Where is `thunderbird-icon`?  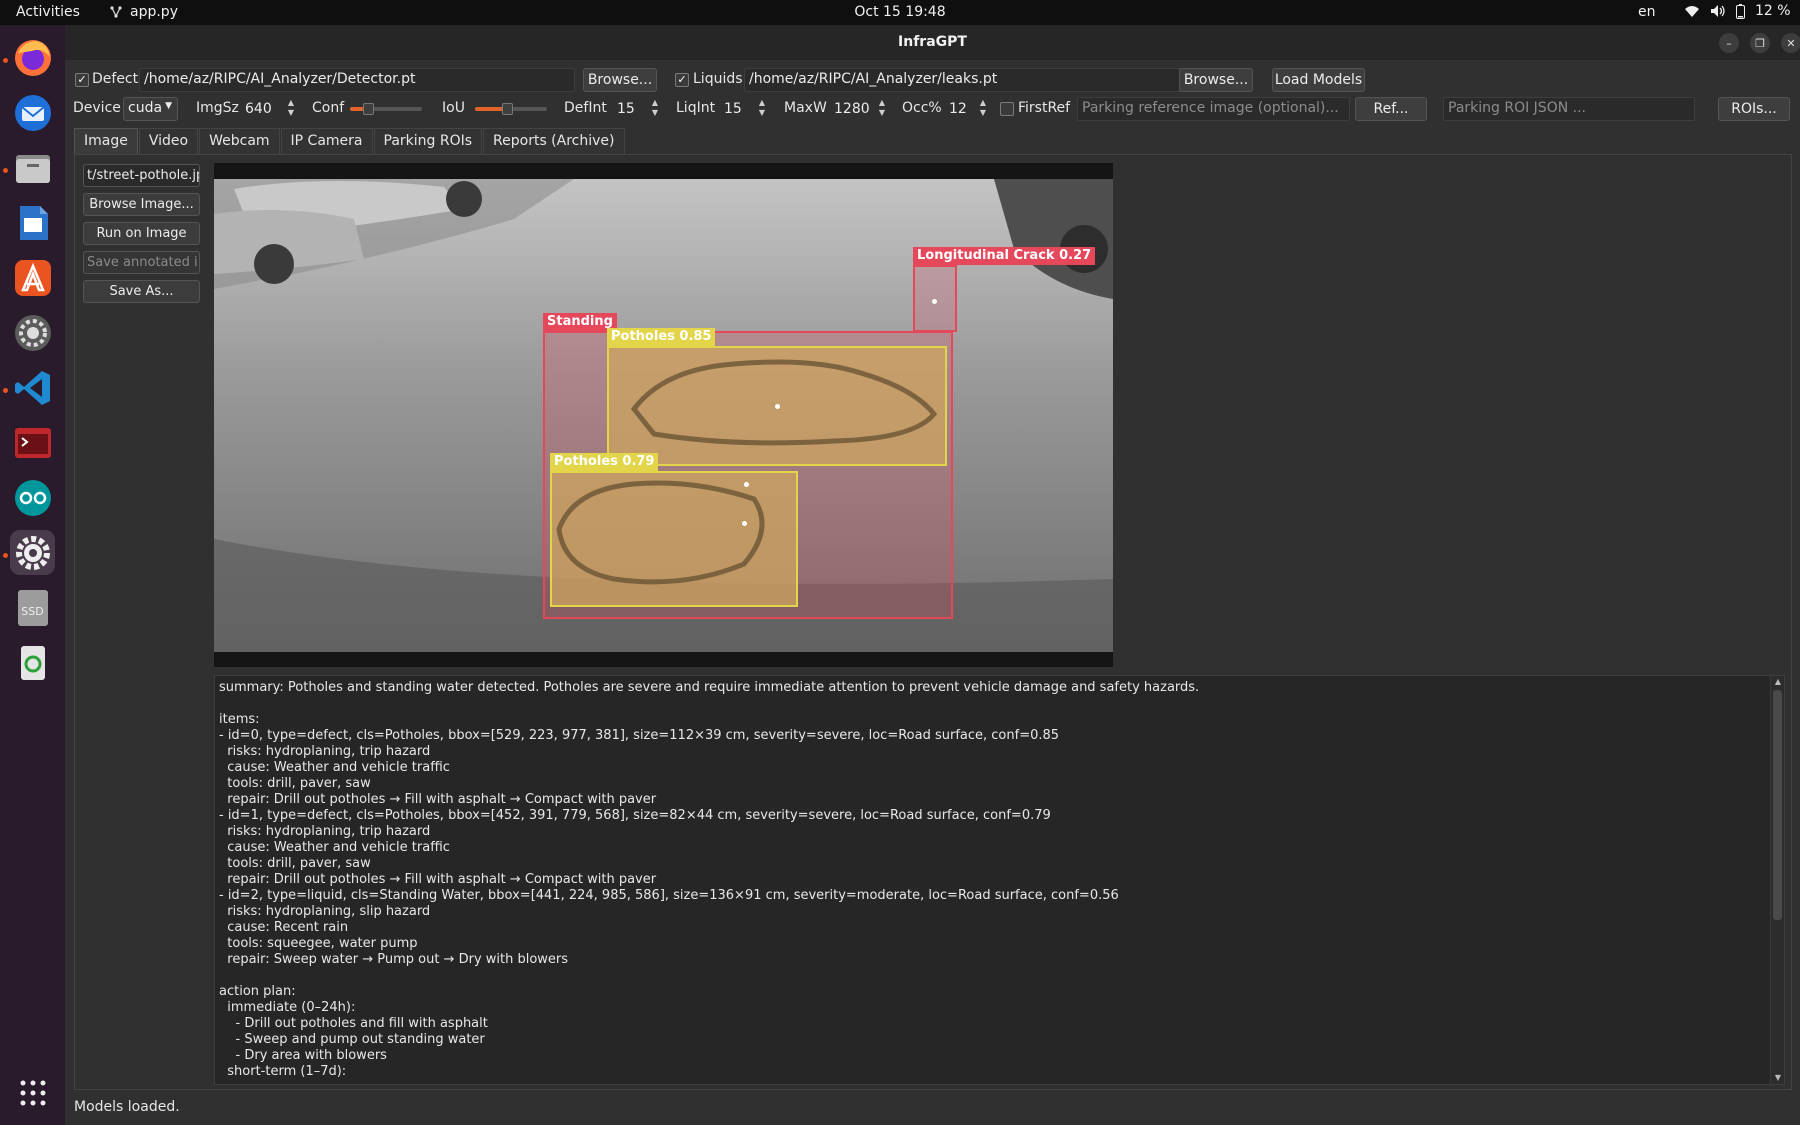 thunderbird-icon is located at coordinates (32, 112).